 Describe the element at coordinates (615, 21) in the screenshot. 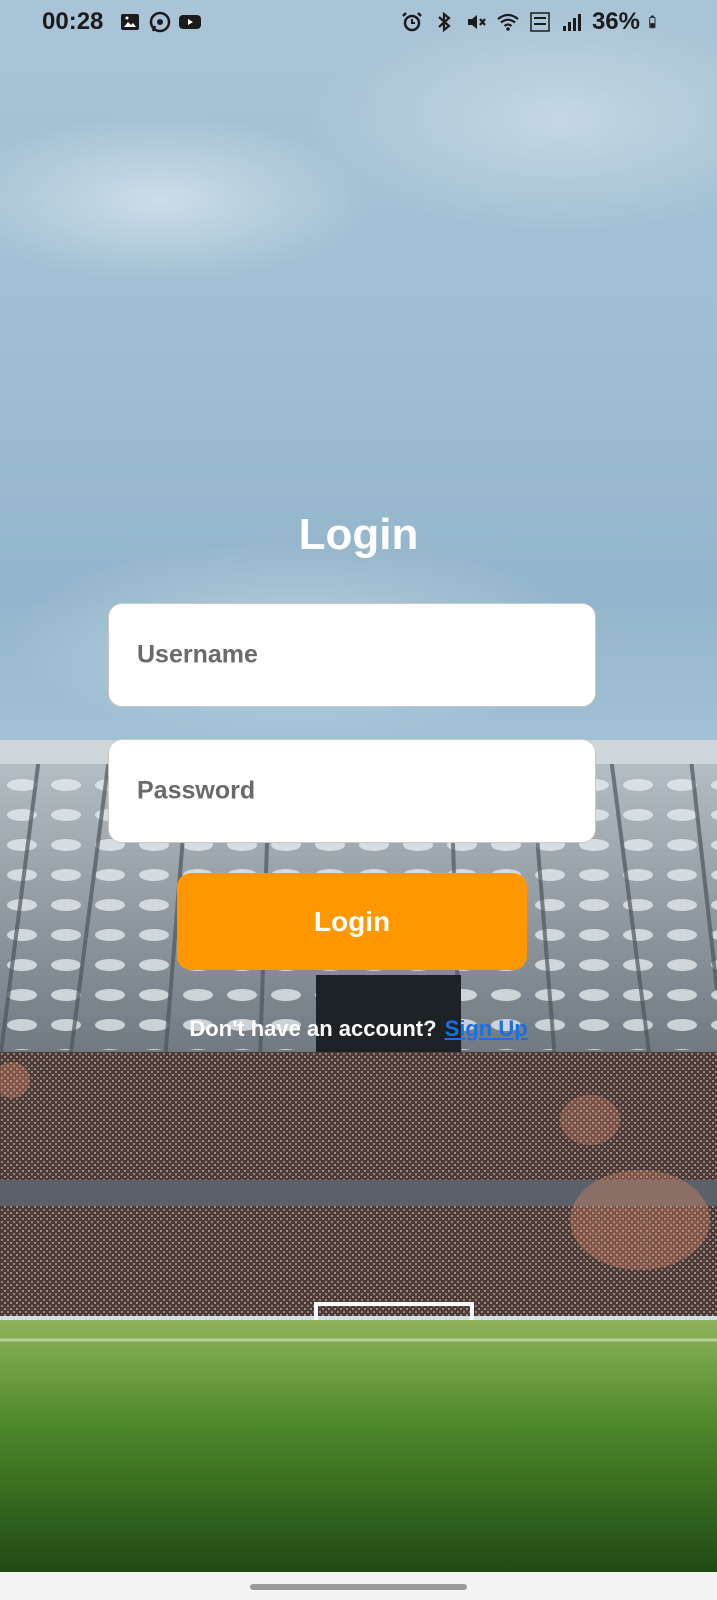

I see `battery-percent: 36%` at that location.